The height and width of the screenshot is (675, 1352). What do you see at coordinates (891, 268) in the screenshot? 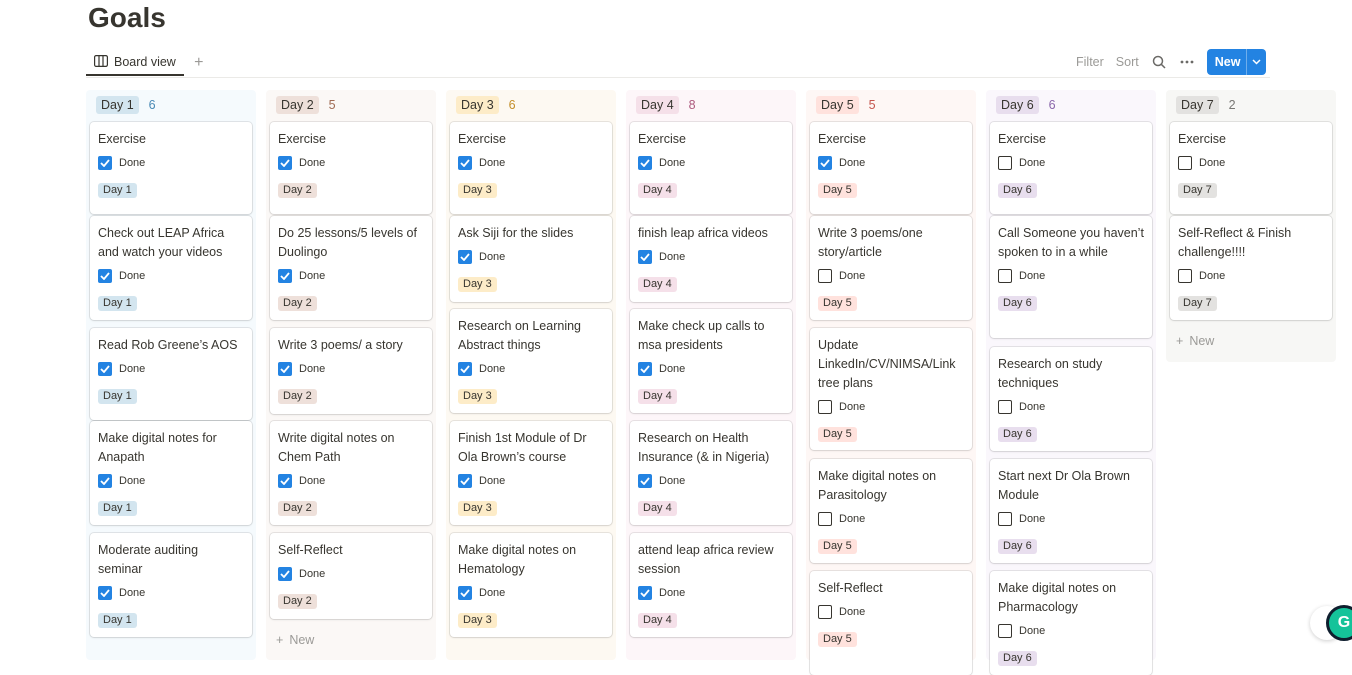
I see `board-card: Write 3 poems/one story/article Done Day 5` at bounding box center [891, 268].